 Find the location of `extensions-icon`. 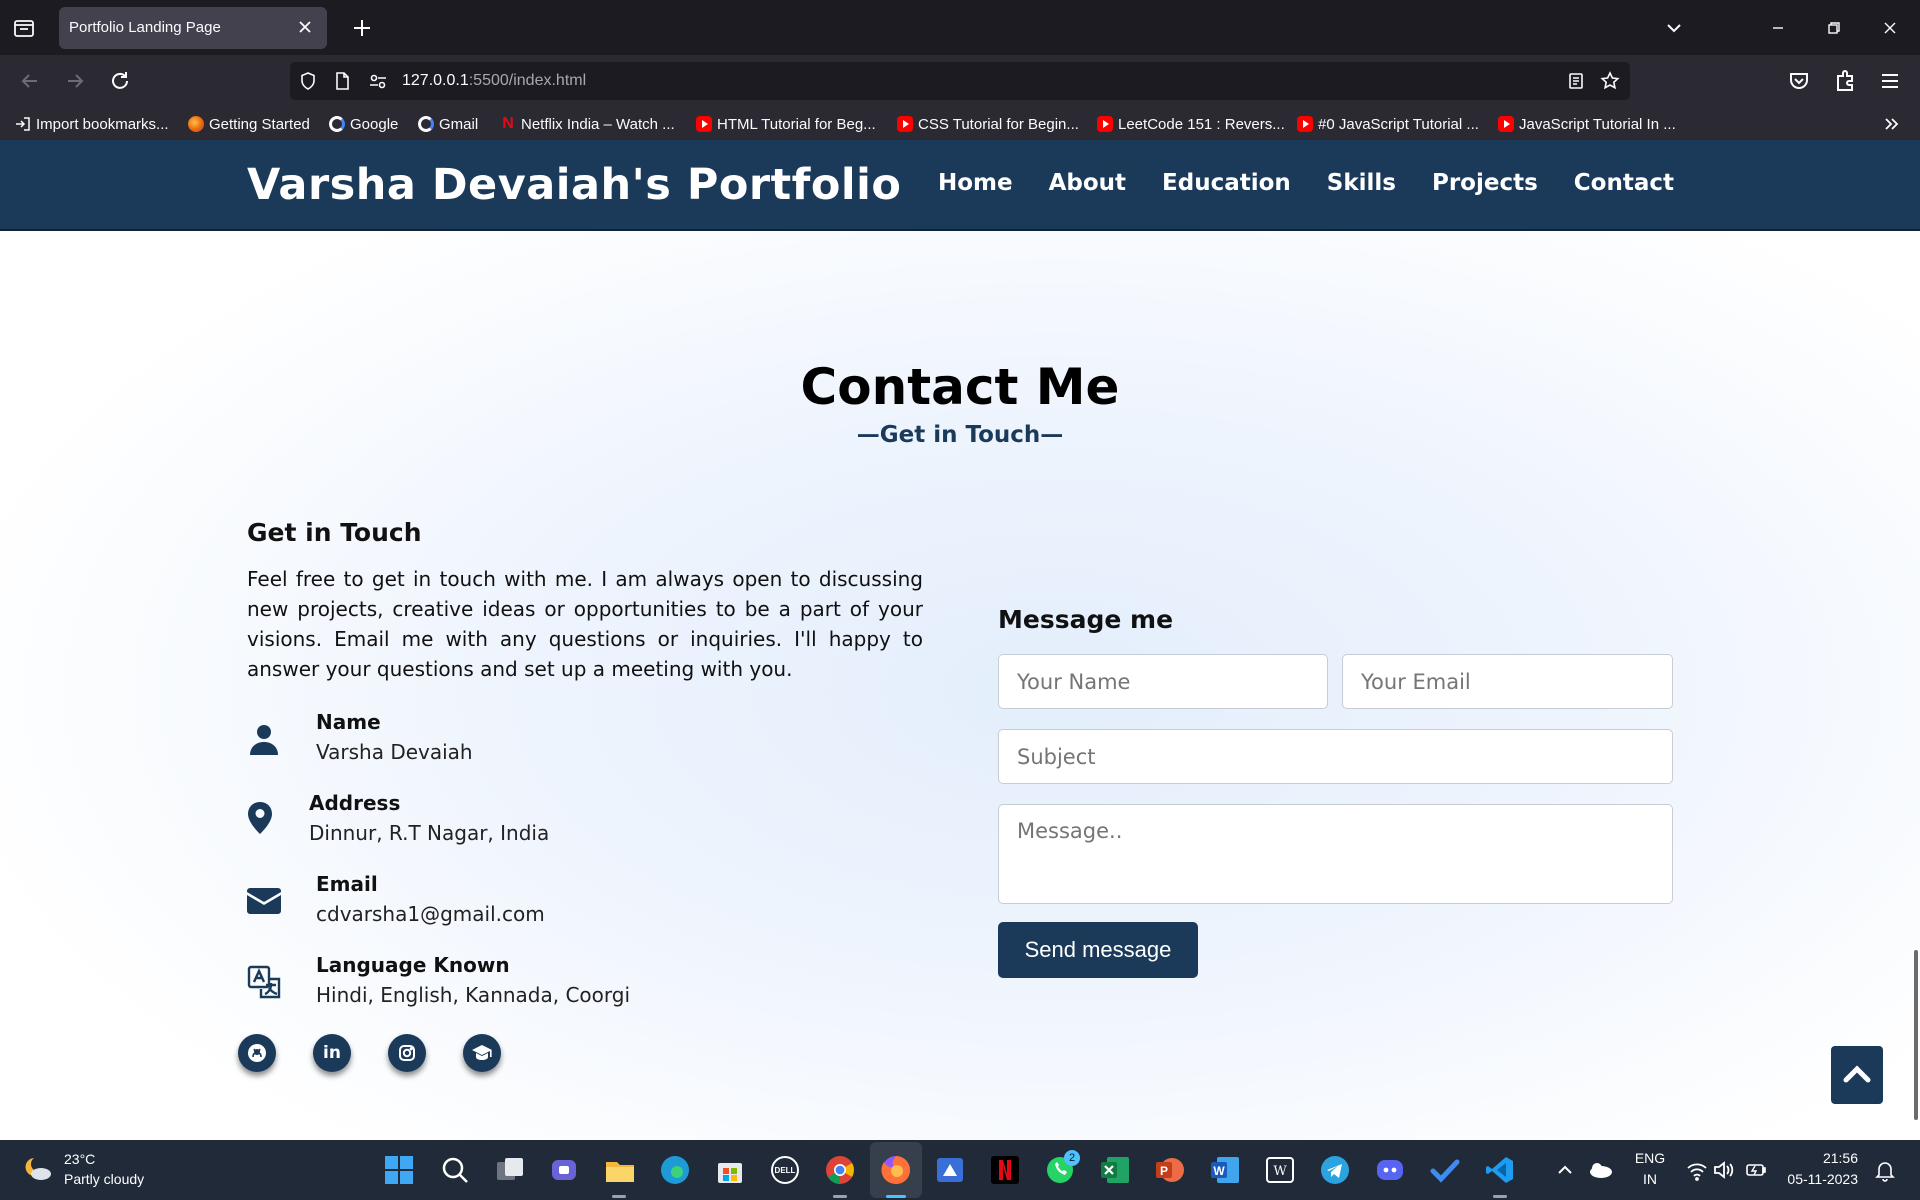

extensions-icon is located at coordinates (1845, 81).